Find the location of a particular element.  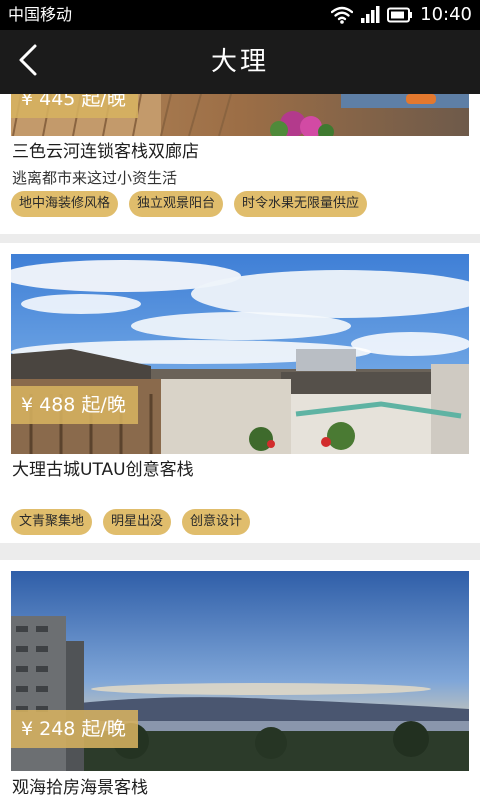

app-bar: 大理 is located at coordinates (240, 62).